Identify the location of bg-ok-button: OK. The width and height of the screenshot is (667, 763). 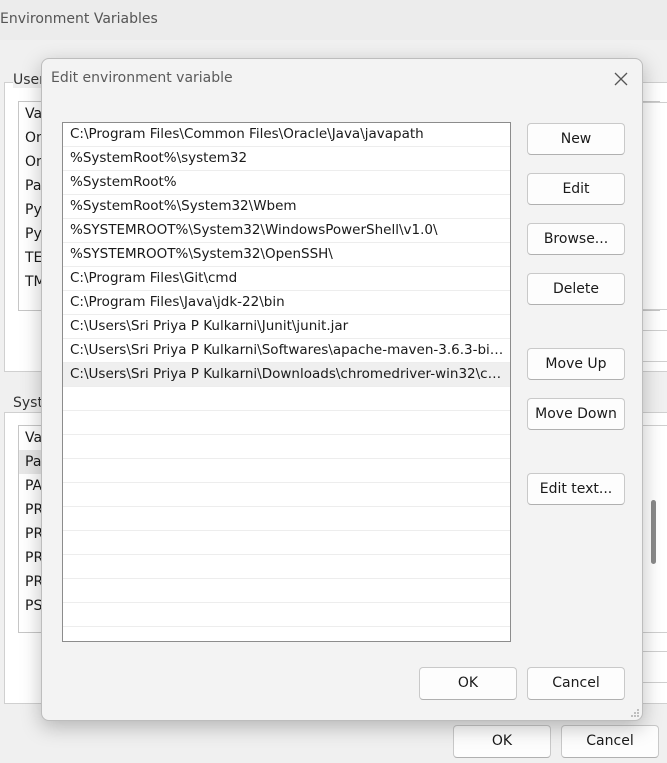
(502, 741).